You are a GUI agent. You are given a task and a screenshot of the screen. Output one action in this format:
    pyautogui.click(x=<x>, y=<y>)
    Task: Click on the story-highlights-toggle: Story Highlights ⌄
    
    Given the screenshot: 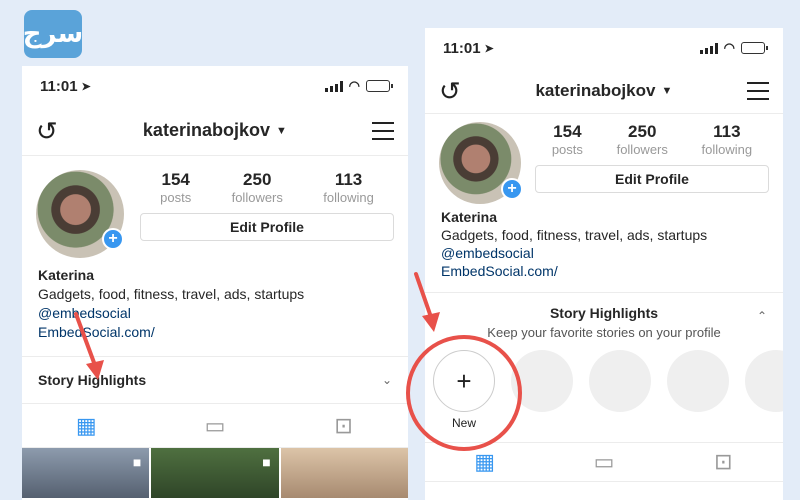 What is the action you would take?
    pyautogui.click(x=215, y=380)
    